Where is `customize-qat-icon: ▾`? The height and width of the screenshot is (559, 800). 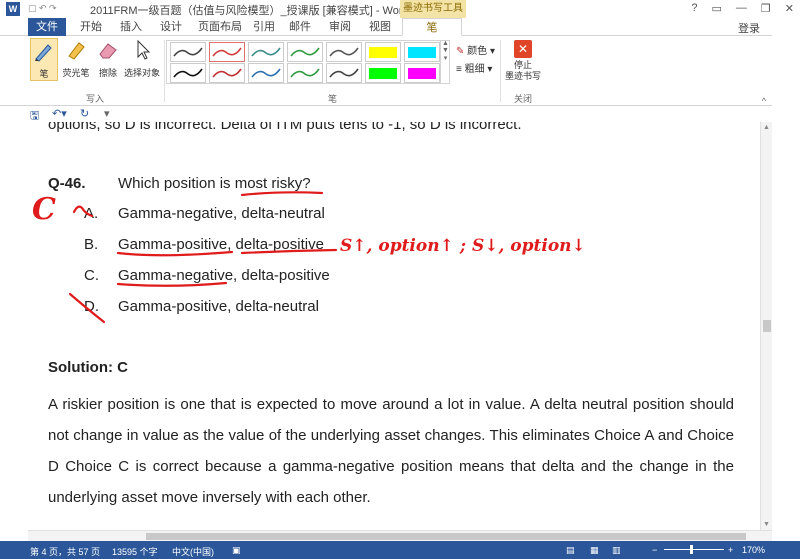
customize-qat-icon: ▾ is located at coordinates (107, 113).